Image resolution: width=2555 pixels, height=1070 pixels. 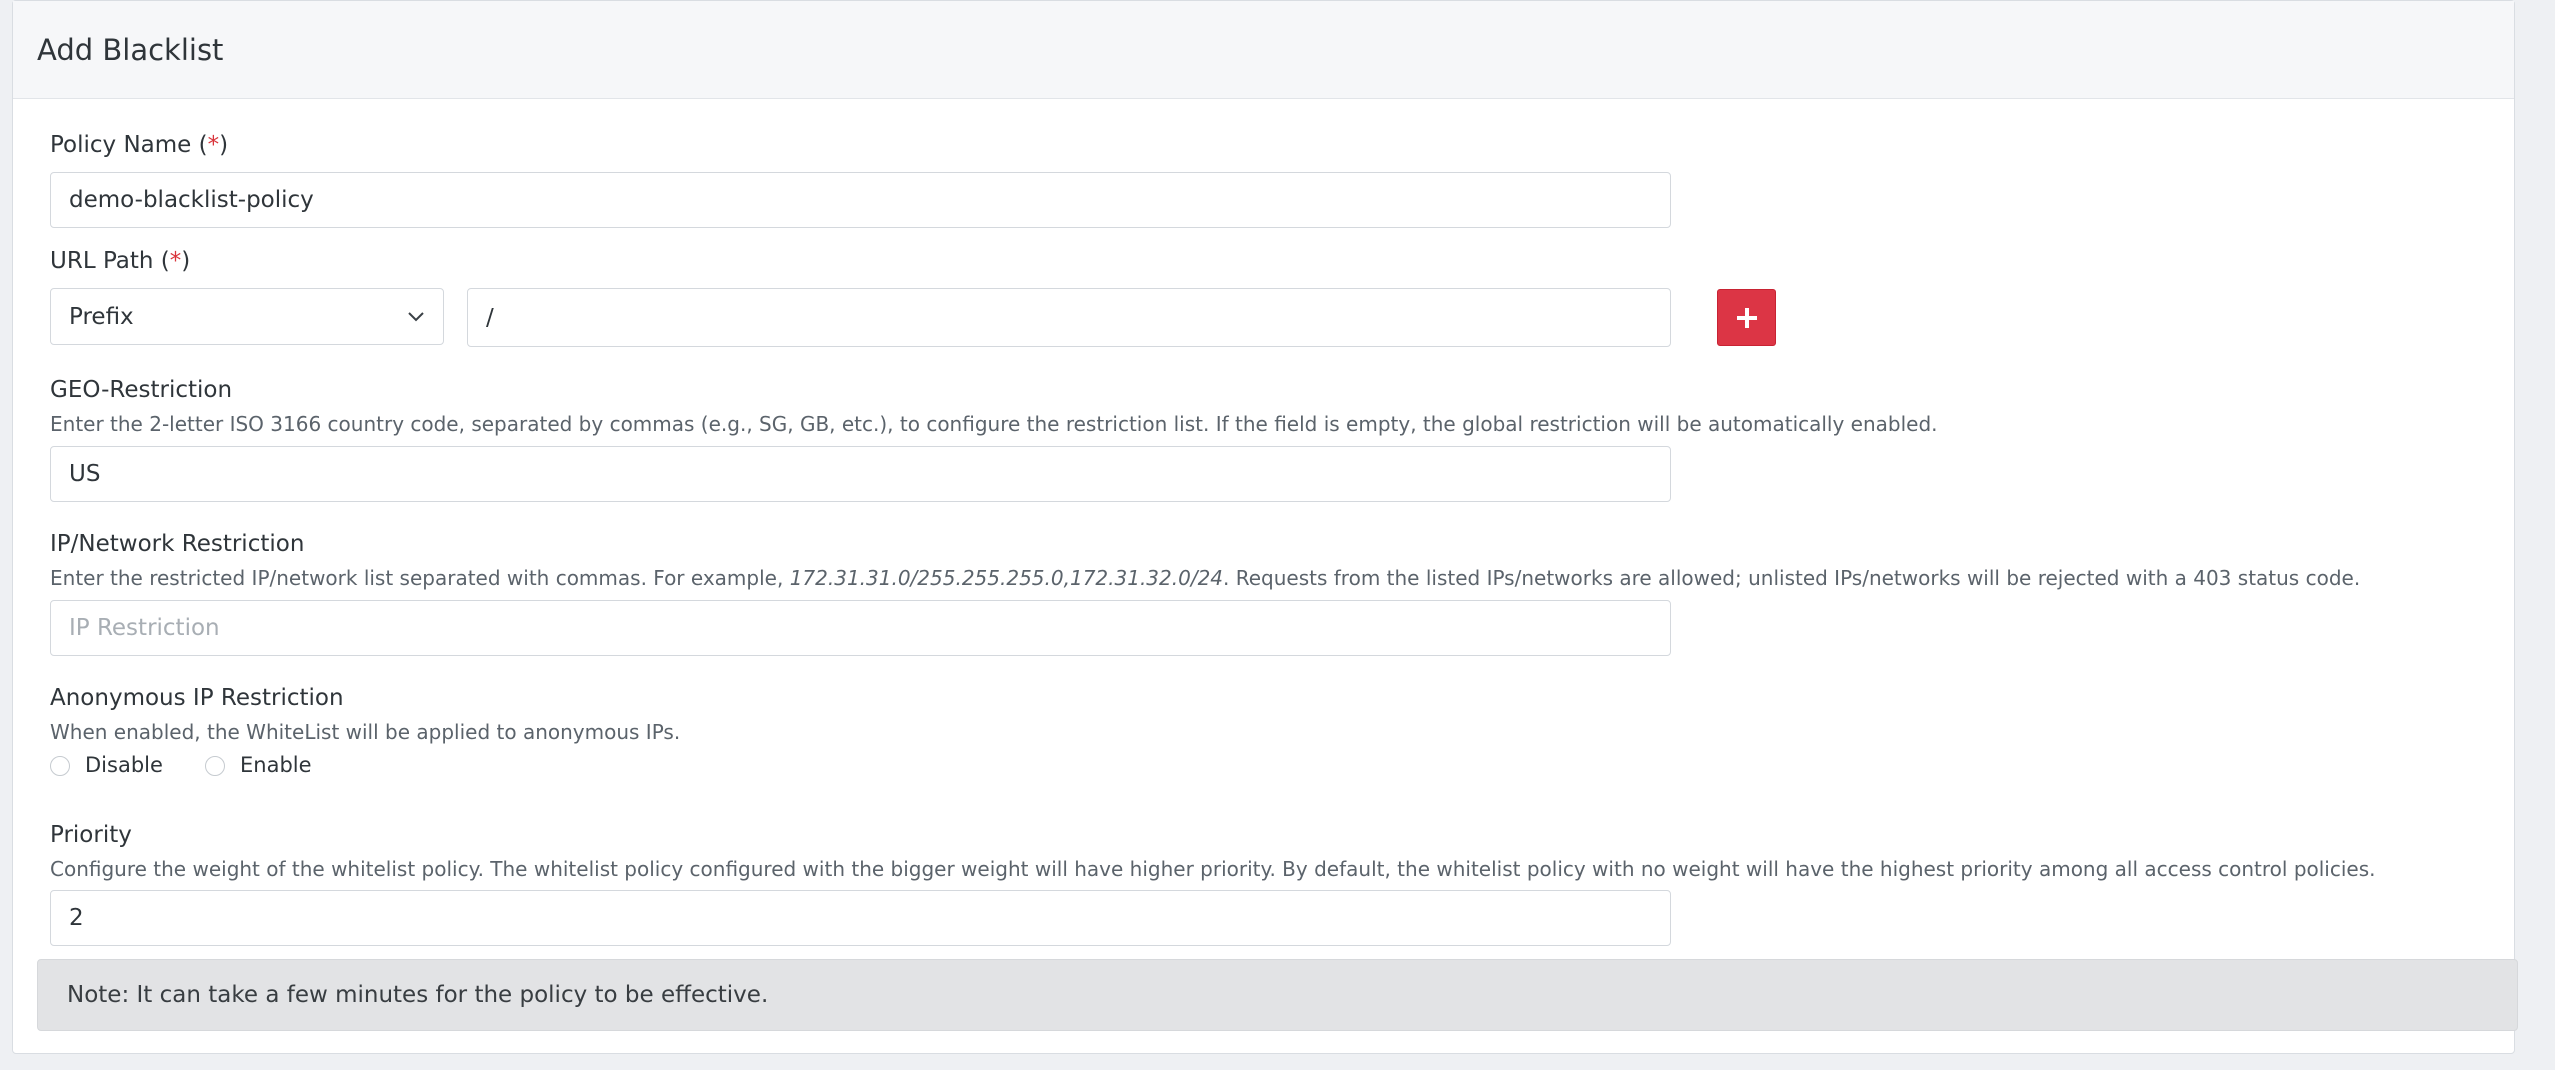 I want to click on url-match-type-select: Prefix, so click(x=247, y=316).